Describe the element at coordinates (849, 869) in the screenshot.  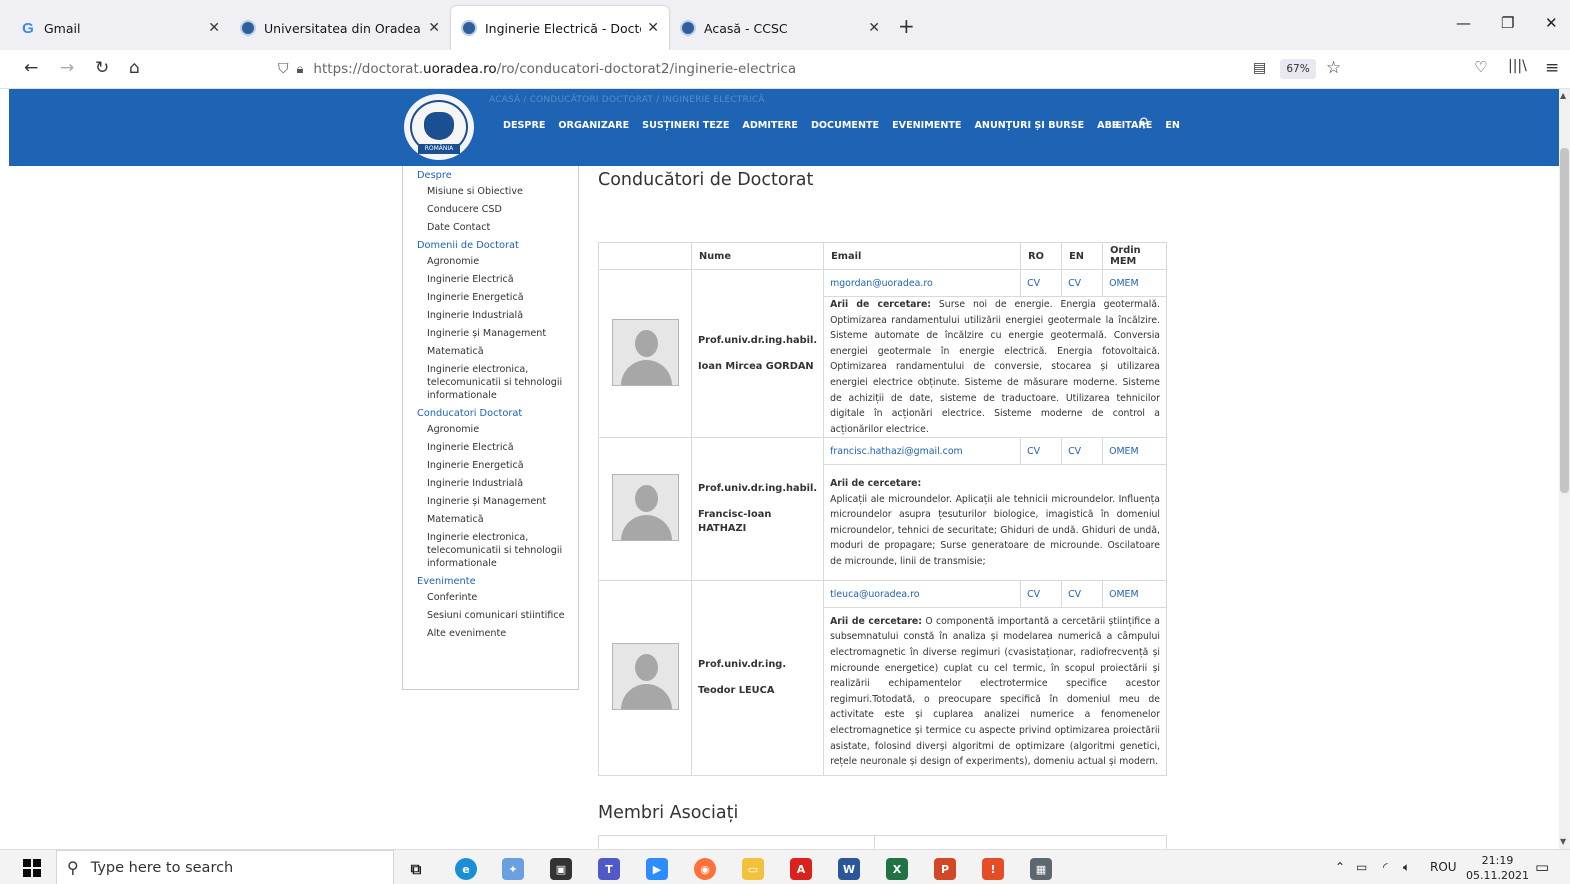
I see `word-icon: W` at that location.